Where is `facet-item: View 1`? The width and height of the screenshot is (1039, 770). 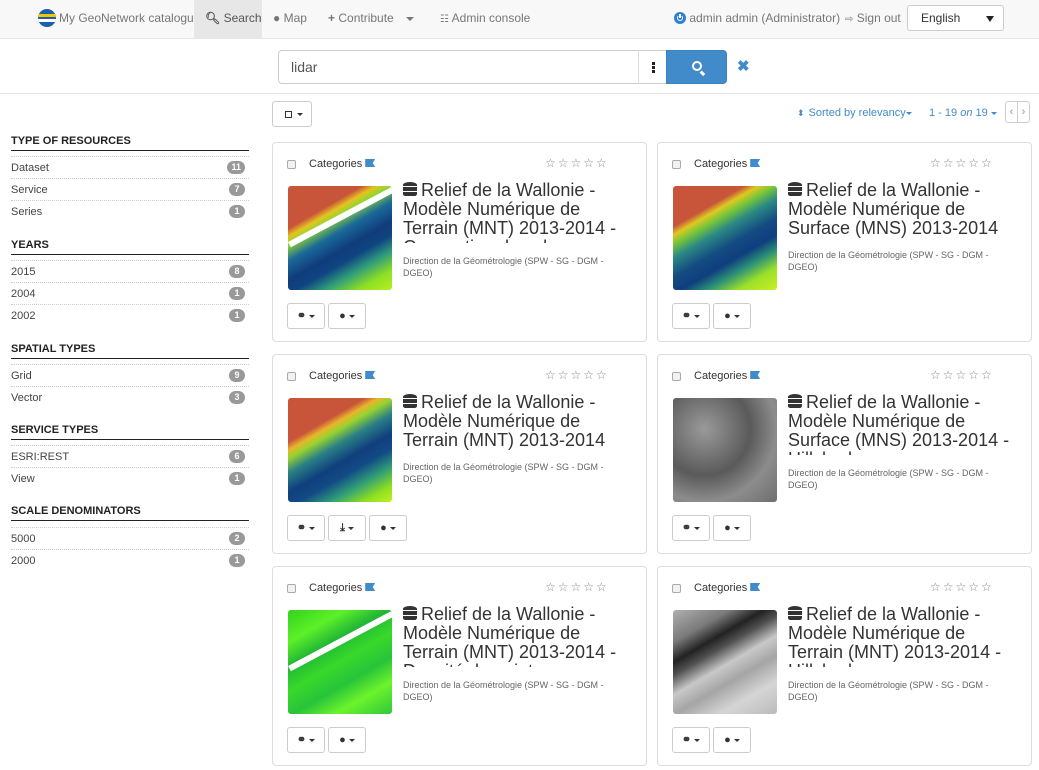
facet-item: View 1 is located at coordinates (130, 478).